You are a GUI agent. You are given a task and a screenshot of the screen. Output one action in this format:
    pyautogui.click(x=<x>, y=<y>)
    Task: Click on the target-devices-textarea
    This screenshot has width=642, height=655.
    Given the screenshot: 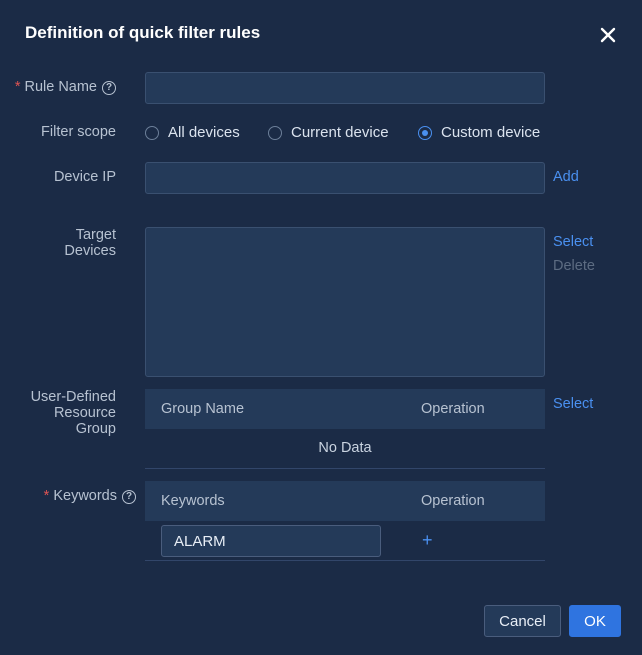 What is the action you would take?
    pyautogui.click(x=345, y=302)
    